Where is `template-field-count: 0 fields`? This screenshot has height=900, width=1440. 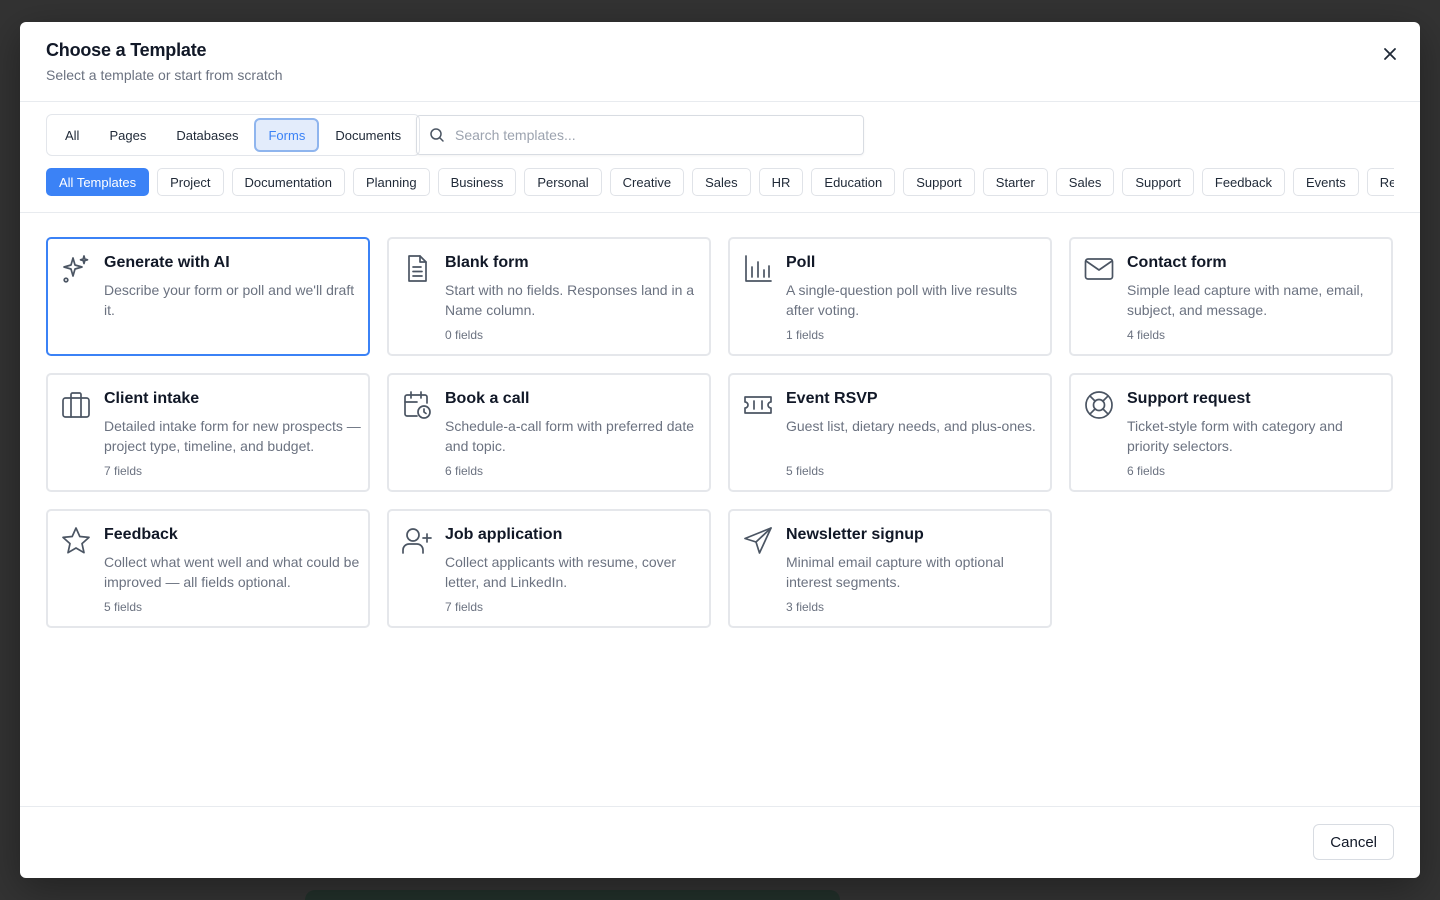 template-field-count: 0 fields is located at coordinates (464, 335).